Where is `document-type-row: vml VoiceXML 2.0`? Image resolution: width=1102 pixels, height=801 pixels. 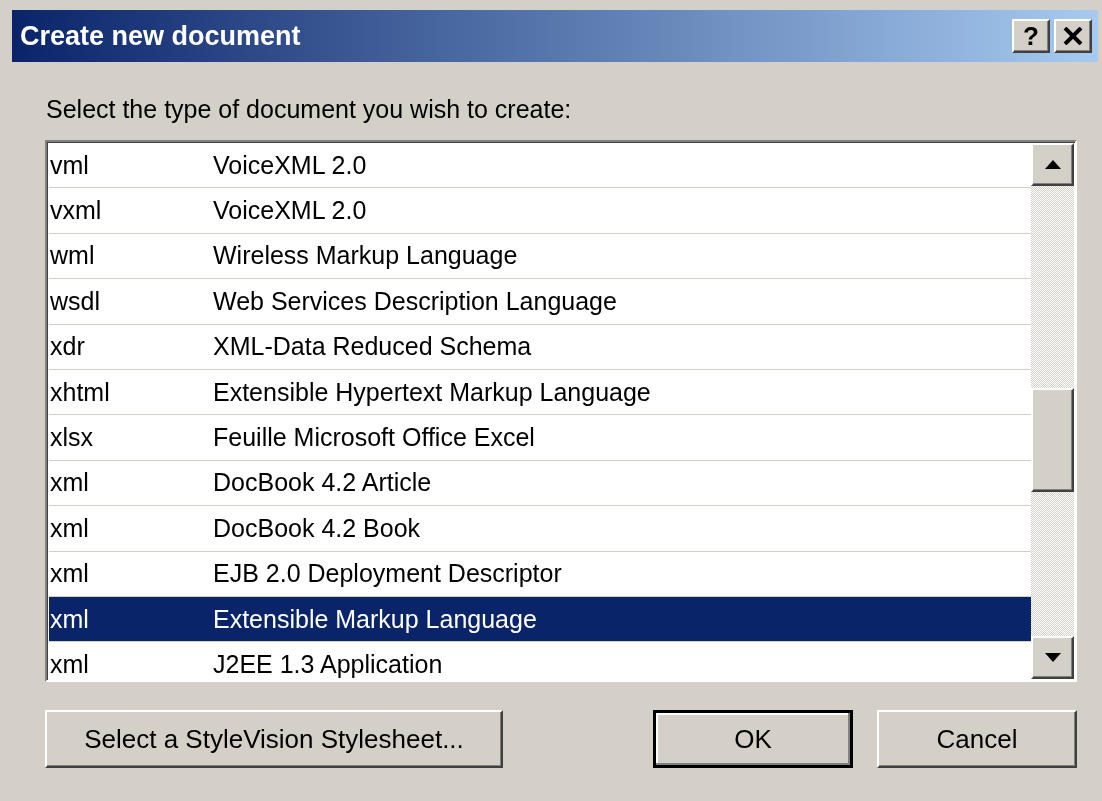 document-type-row: vml VoiceXML 2.0 is located at coordinates (540, 166).